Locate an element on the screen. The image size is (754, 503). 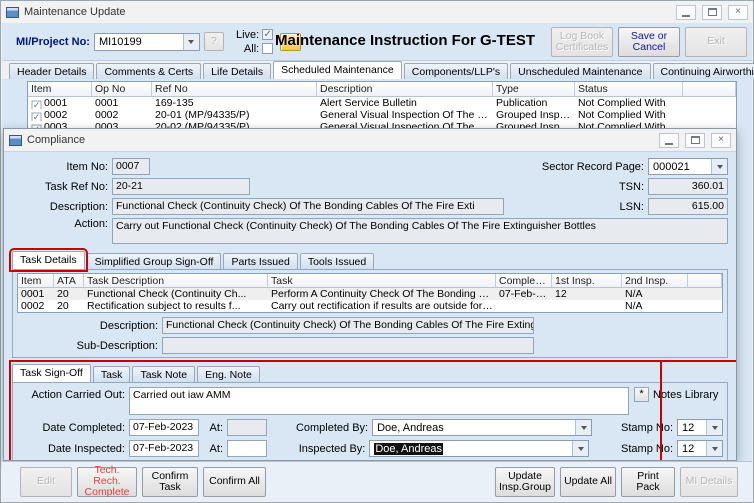
tab-eng-note: Eng. Note is located at coordinates (228, 374).